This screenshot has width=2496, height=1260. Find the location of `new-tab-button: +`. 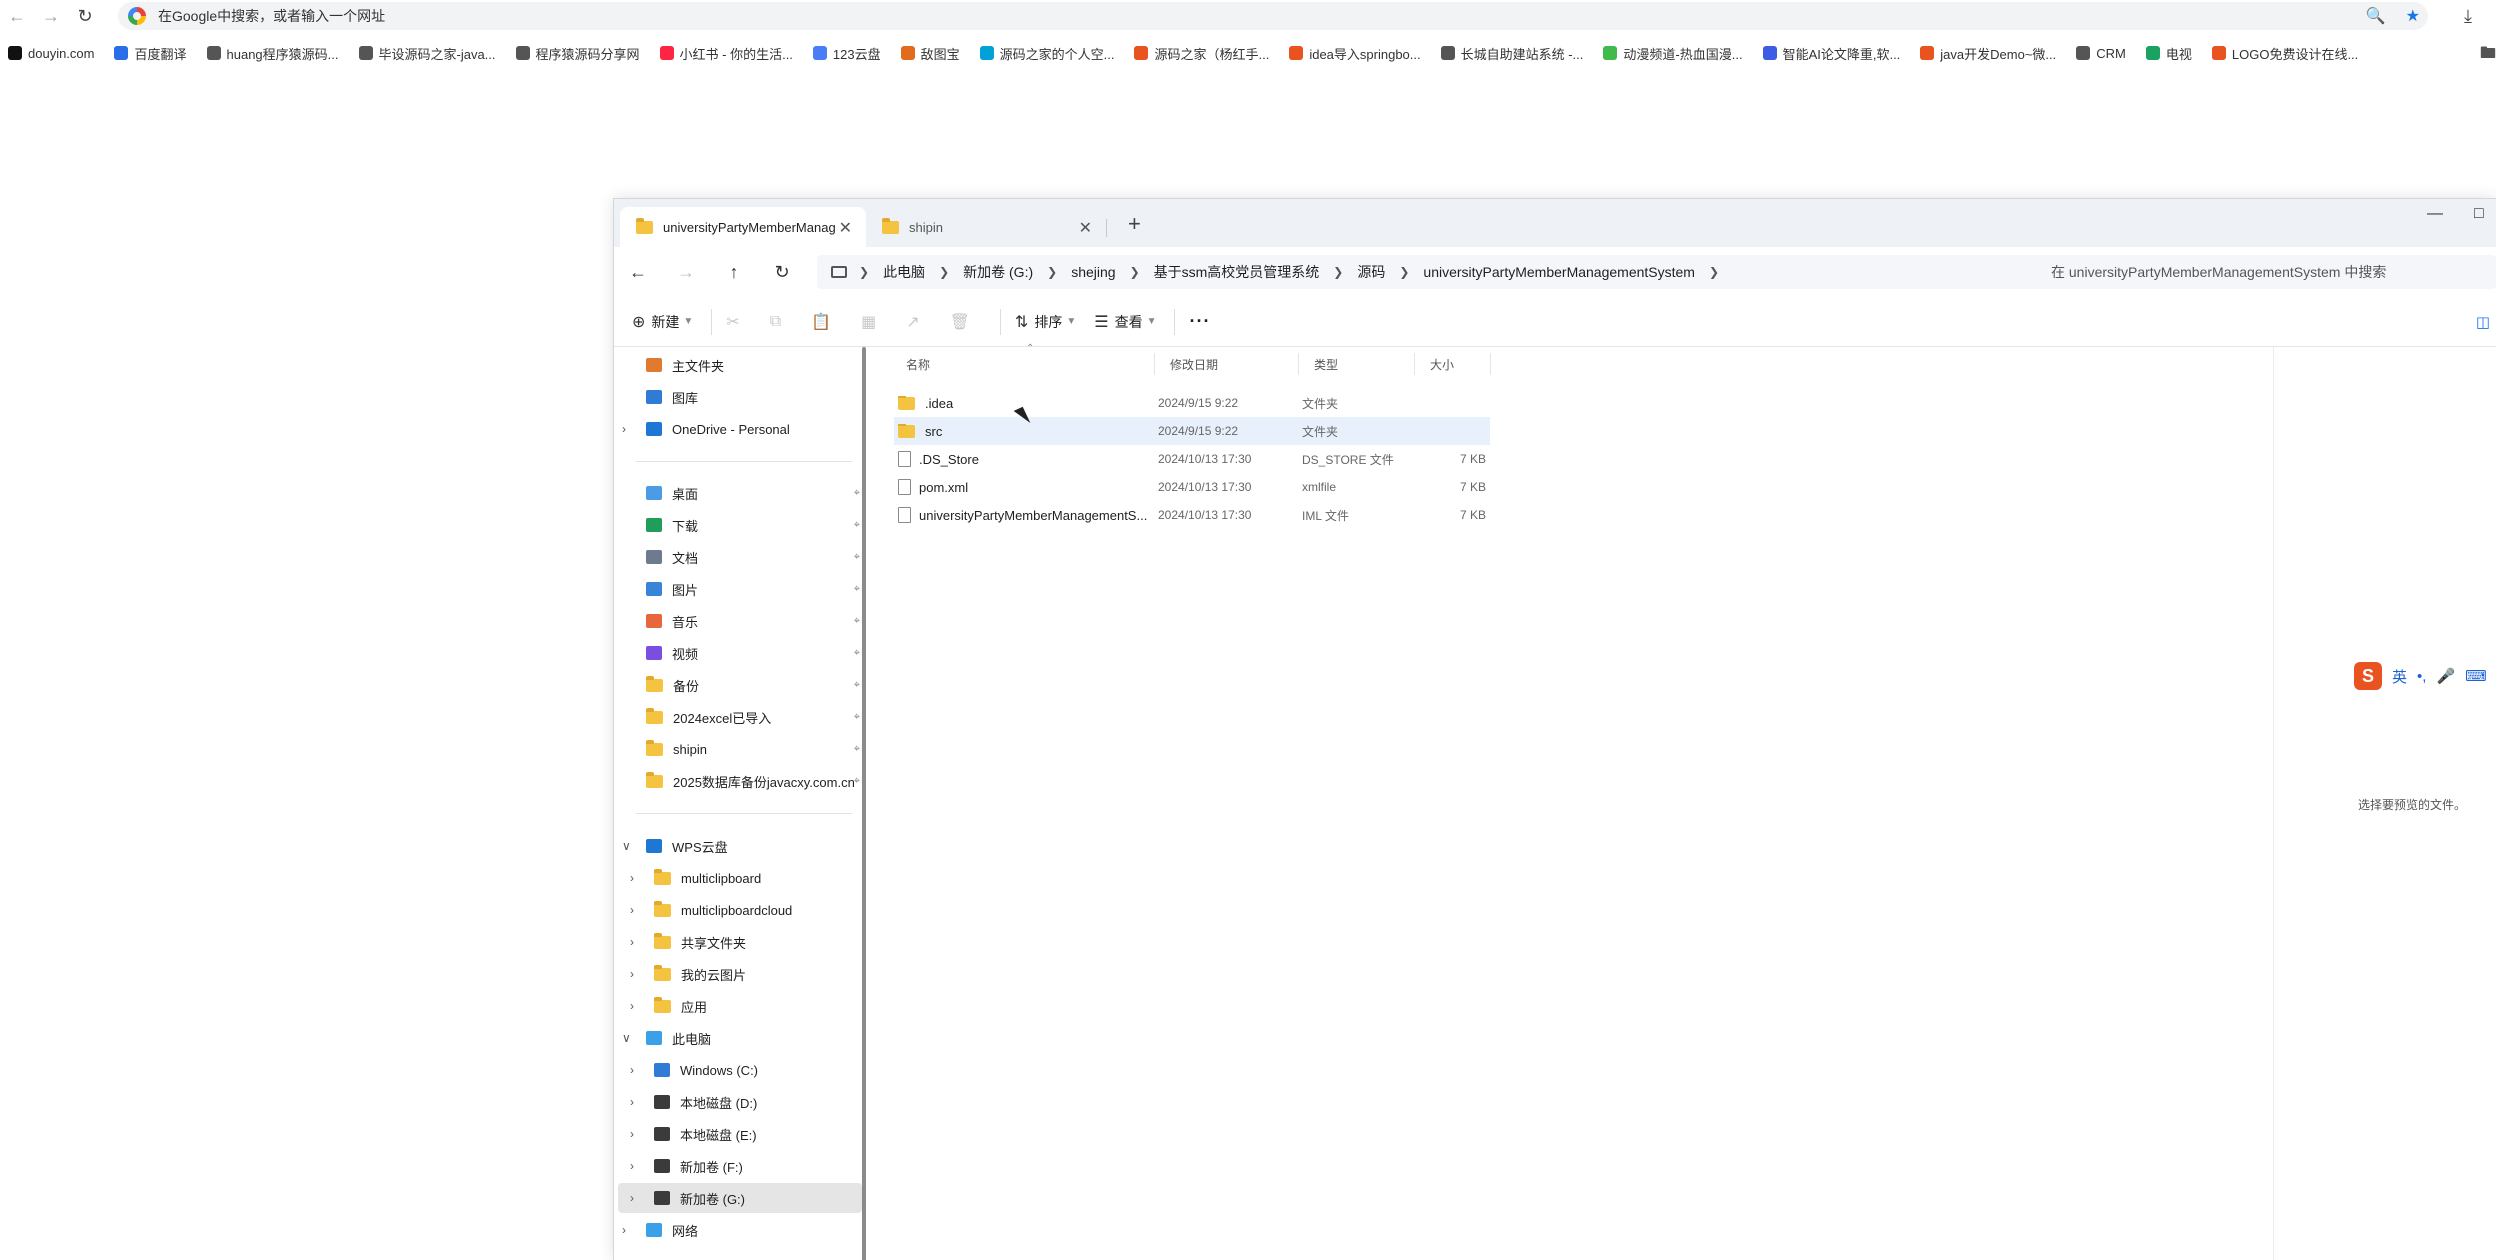

new-tab-button: + is located at coordinates (1134, 224).